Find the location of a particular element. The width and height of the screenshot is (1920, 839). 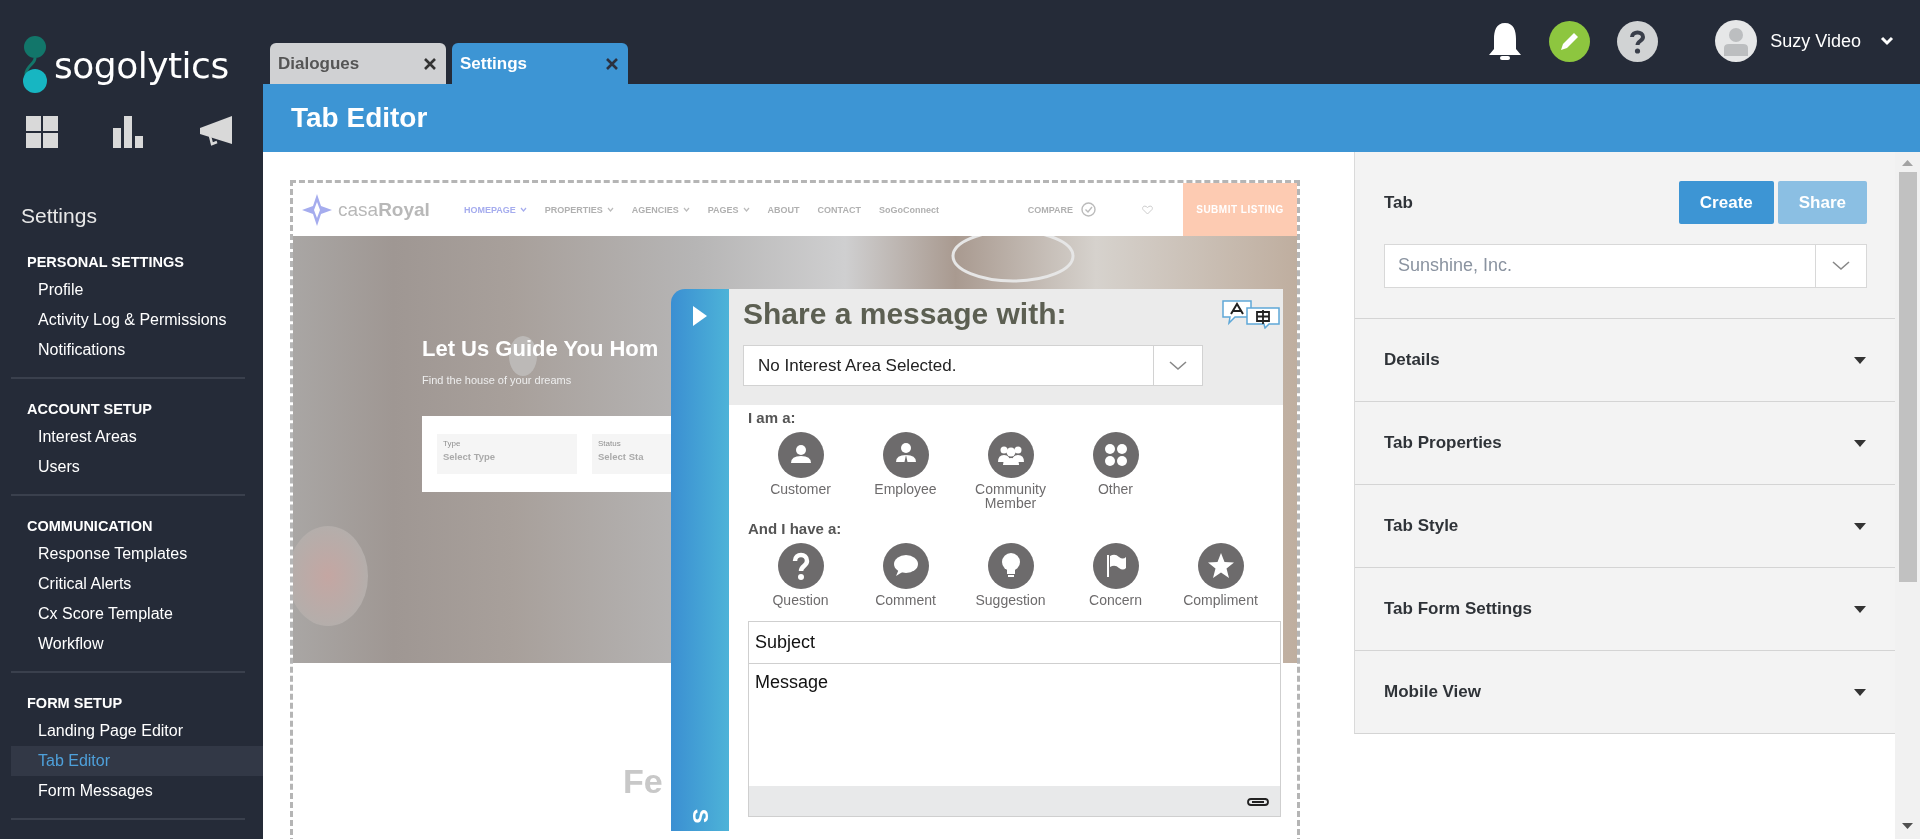

lightbulb-icon is located at coordinates (1010, 566).